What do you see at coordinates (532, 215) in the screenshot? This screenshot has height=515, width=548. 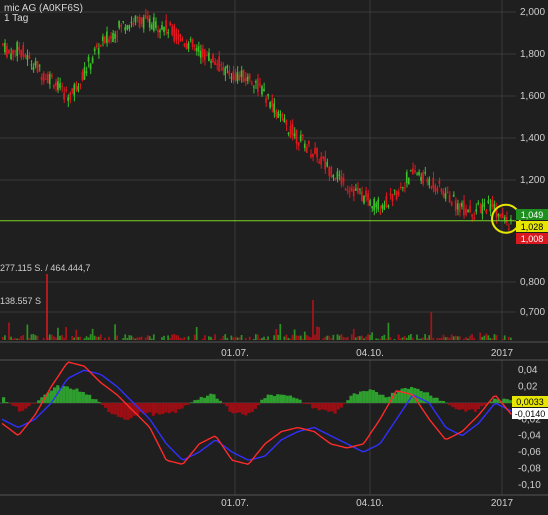 I see `price-badge-label: 1,049` at bounding box center [532, 215].